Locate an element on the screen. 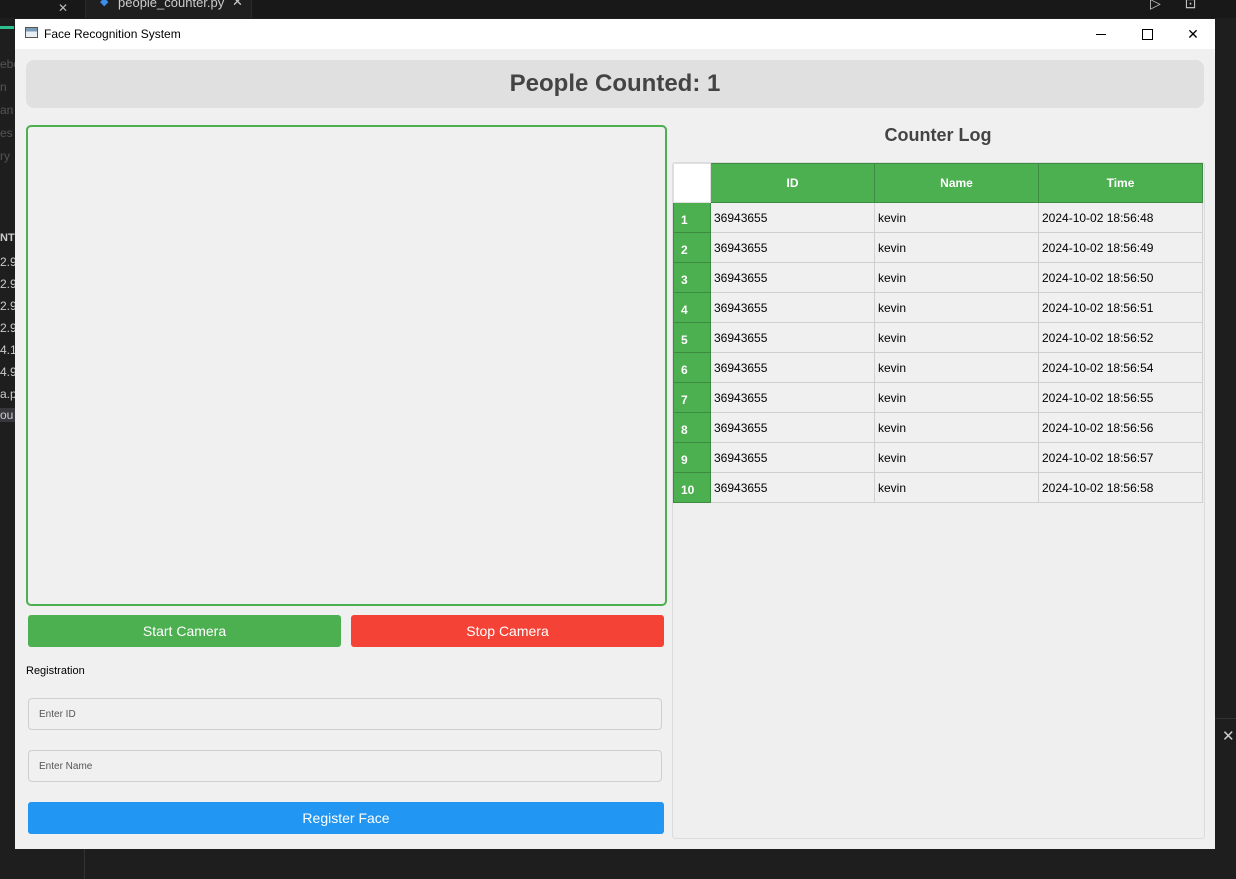 Image resolution: width=1236 pixels, height=879 pixels. table-row: 2 36943655 kevin 2024-10-02 18:56:49 is located at coordinates (938, 247).